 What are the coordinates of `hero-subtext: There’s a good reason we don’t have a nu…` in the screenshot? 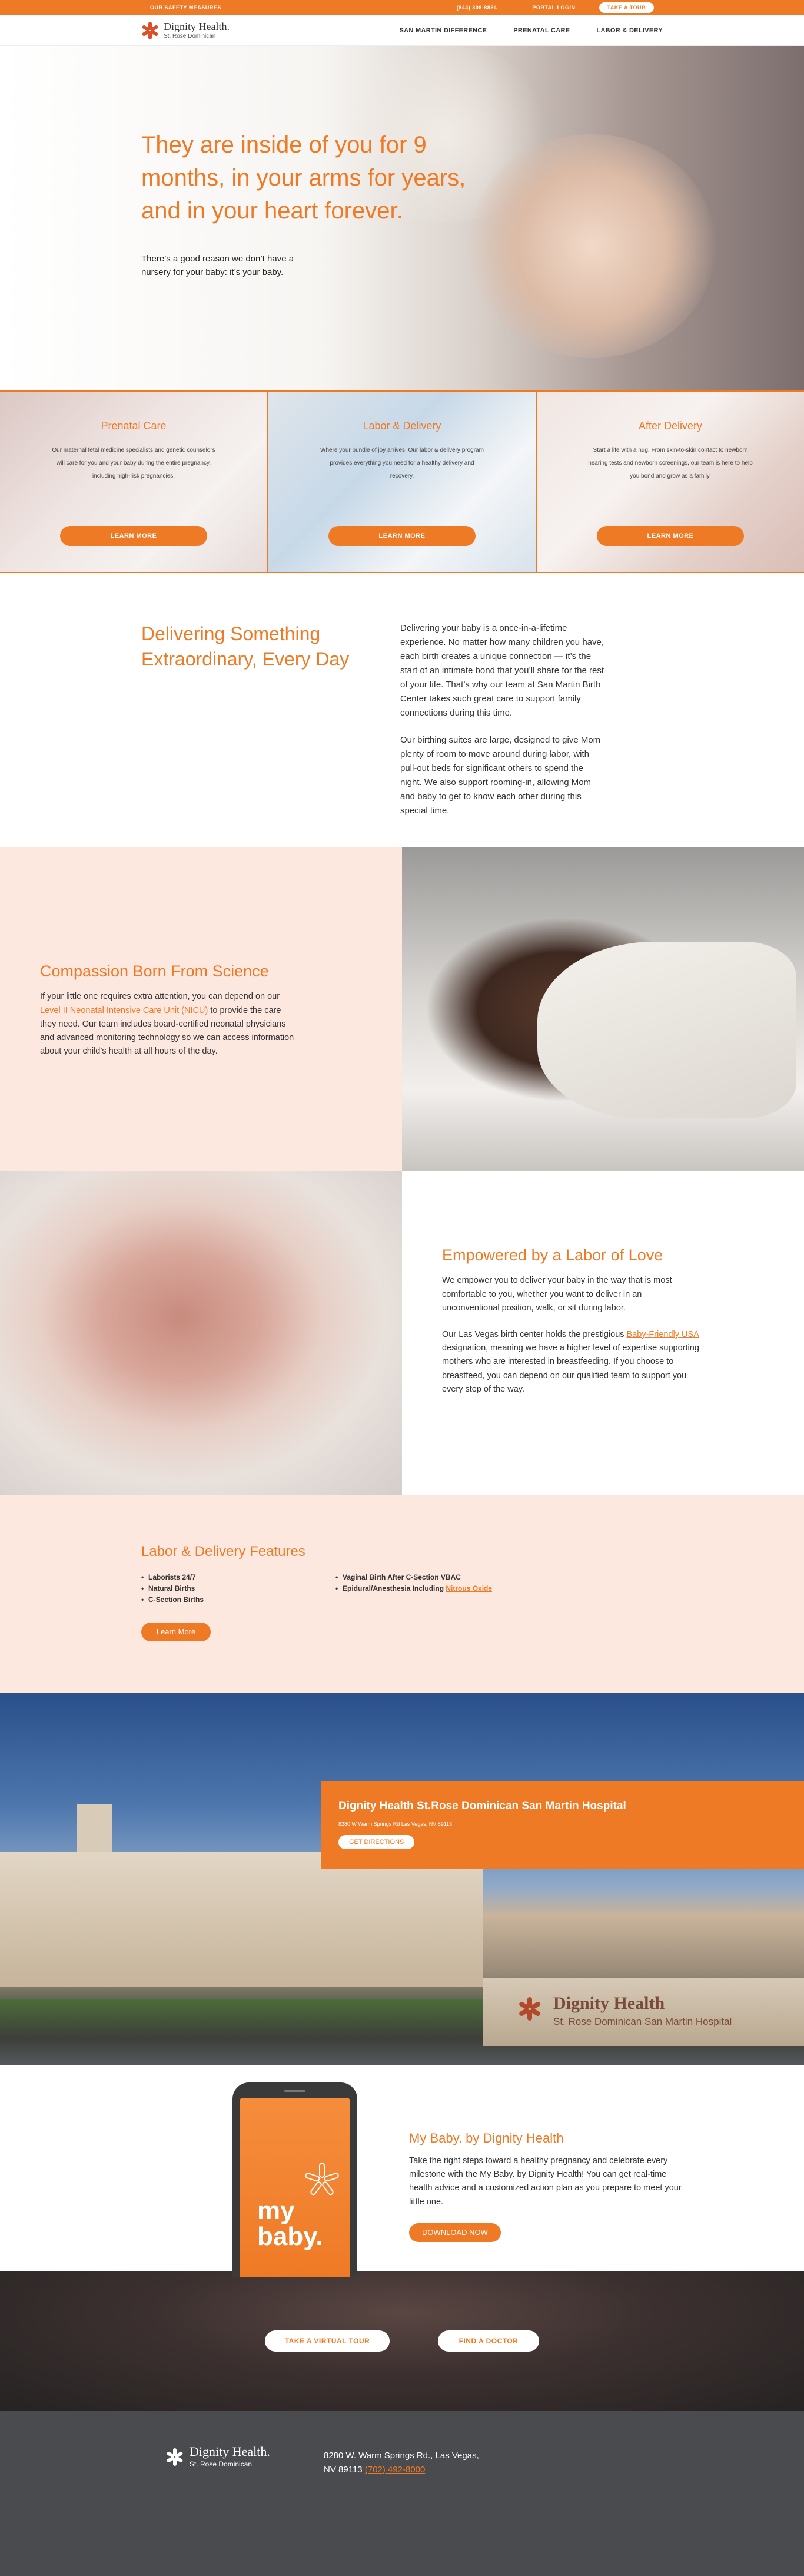 It's located at (217, 266).